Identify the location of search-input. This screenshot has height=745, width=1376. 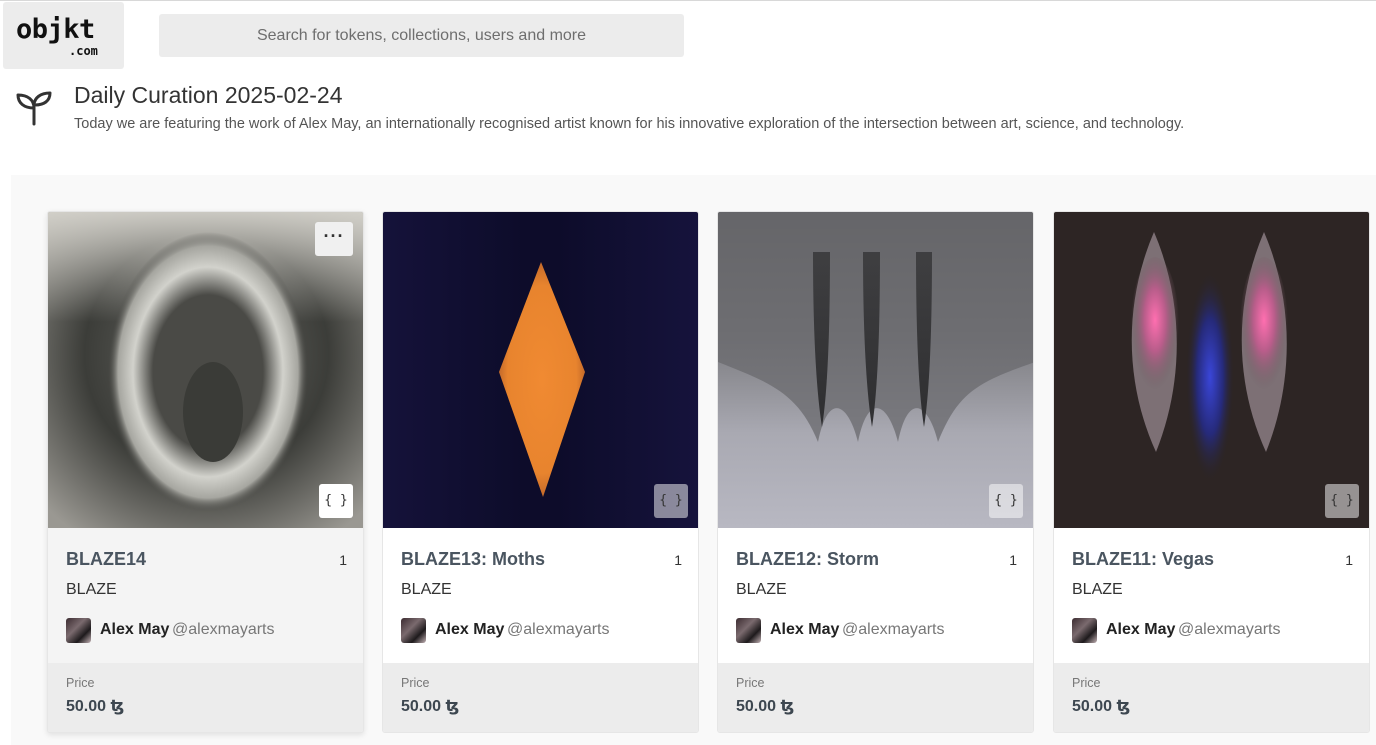
(421, 35).